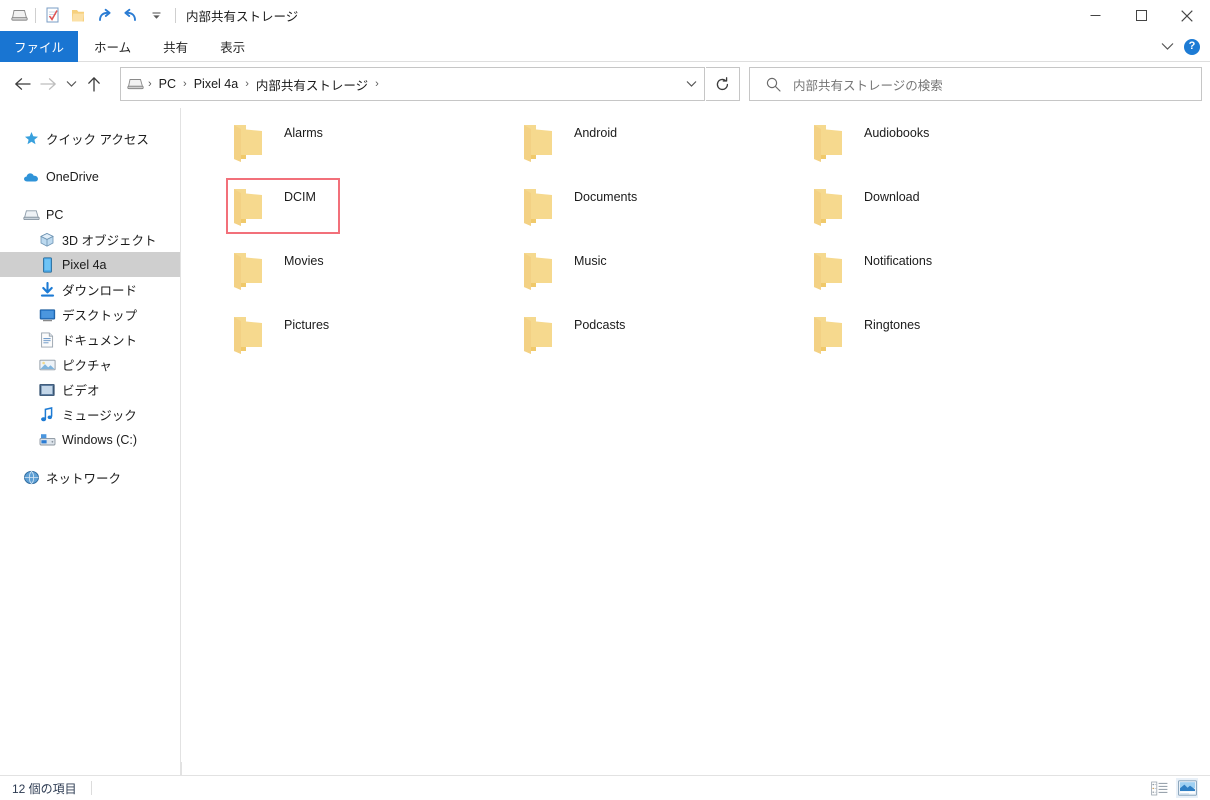 The height and width of the screenshot is (800, 1210). I want to click on file-item-download: Download, so click(951, 212).